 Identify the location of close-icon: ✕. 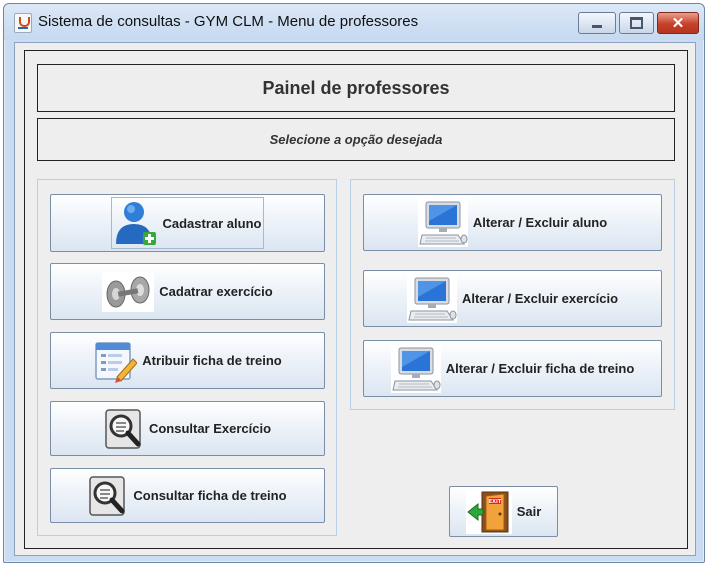
(678, 23).